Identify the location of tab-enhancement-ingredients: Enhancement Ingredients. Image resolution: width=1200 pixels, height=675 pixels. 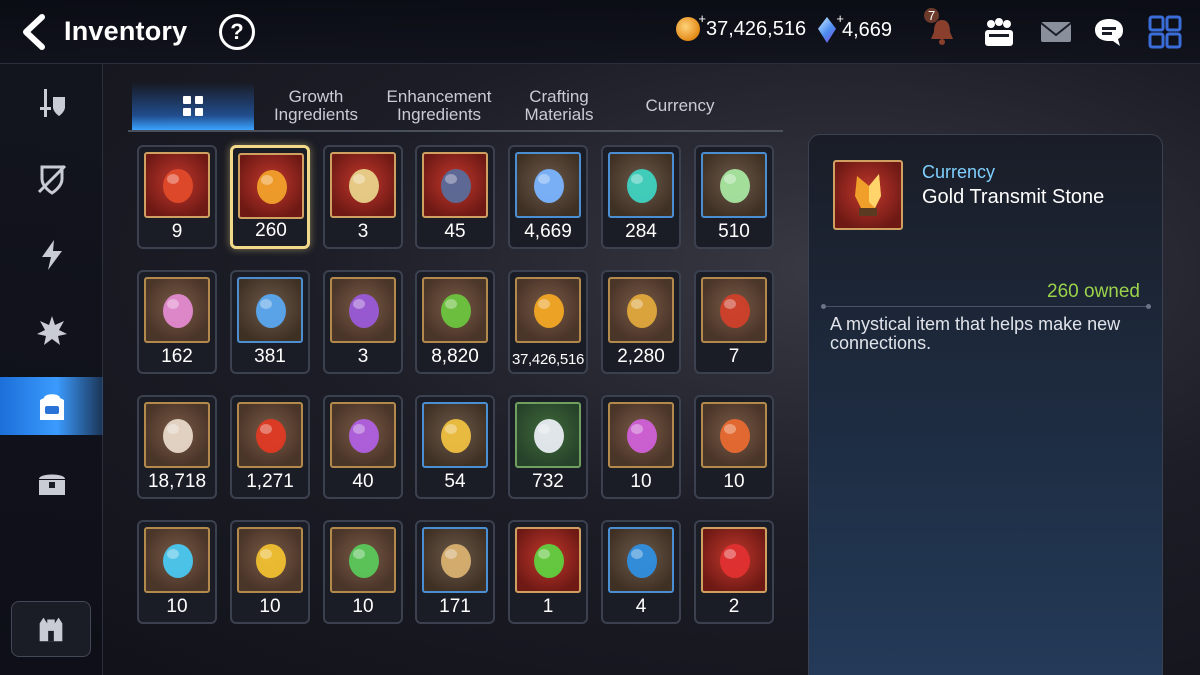
(439, 106).